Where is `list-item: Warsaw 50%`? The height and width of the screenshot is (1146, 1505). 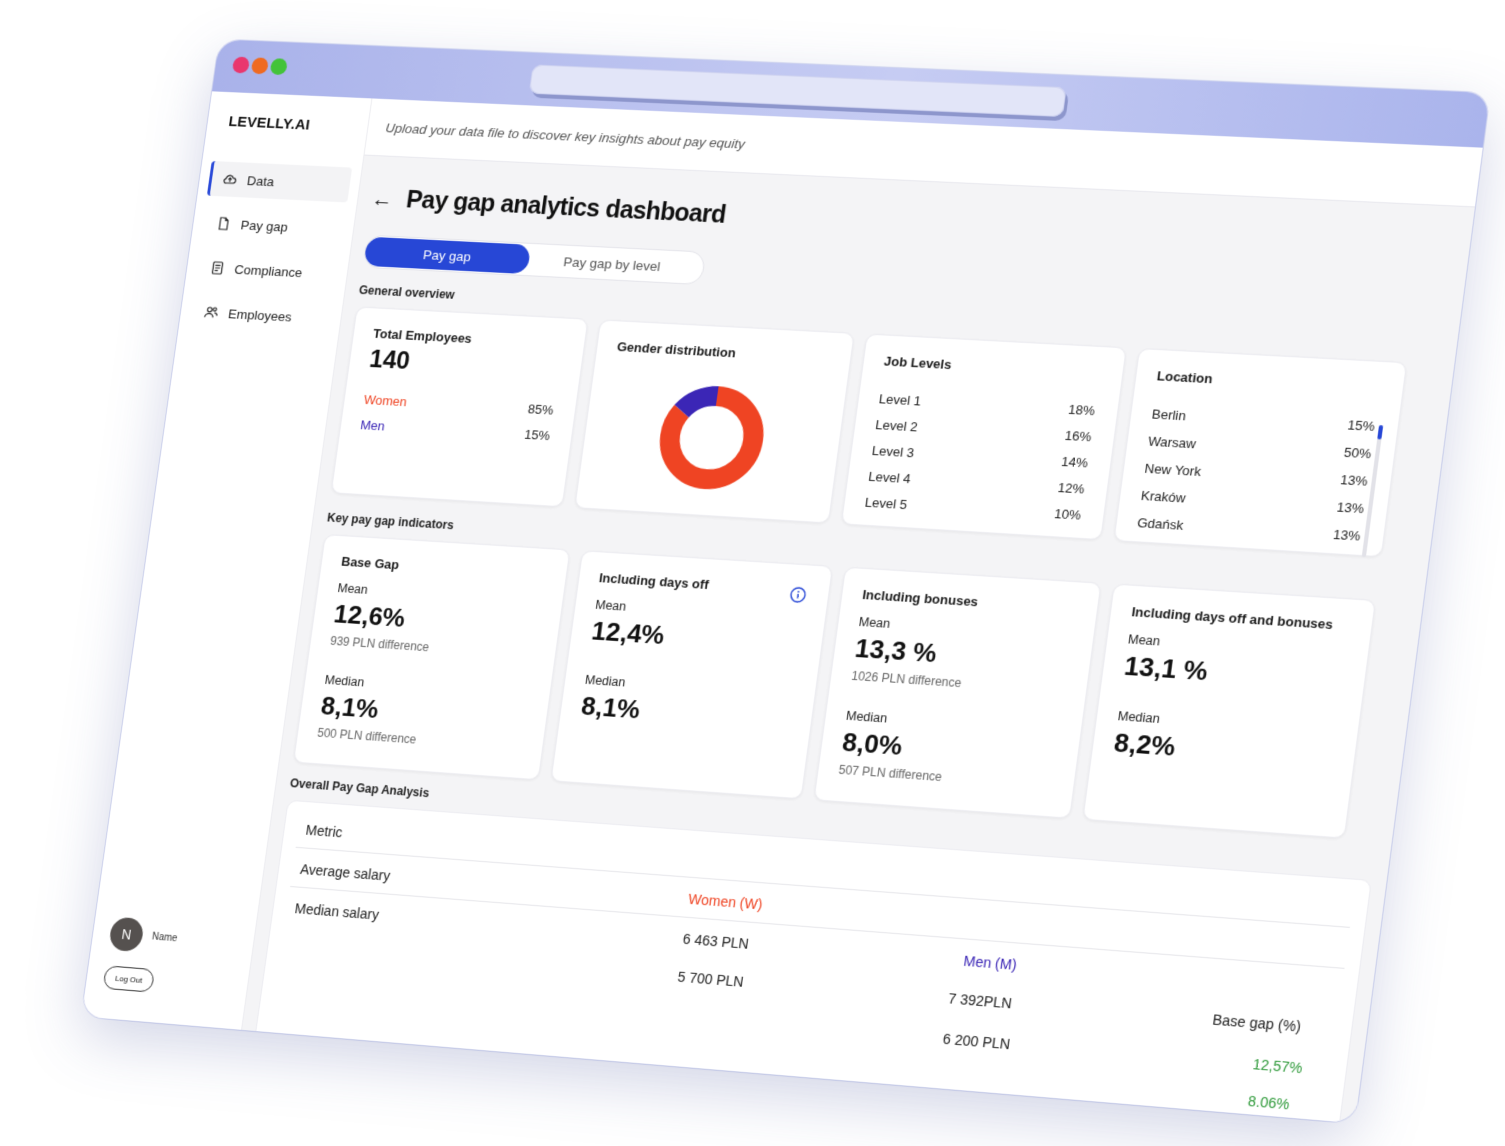
list-item: Warsaw 50% is located at coordinates (1259, 448).